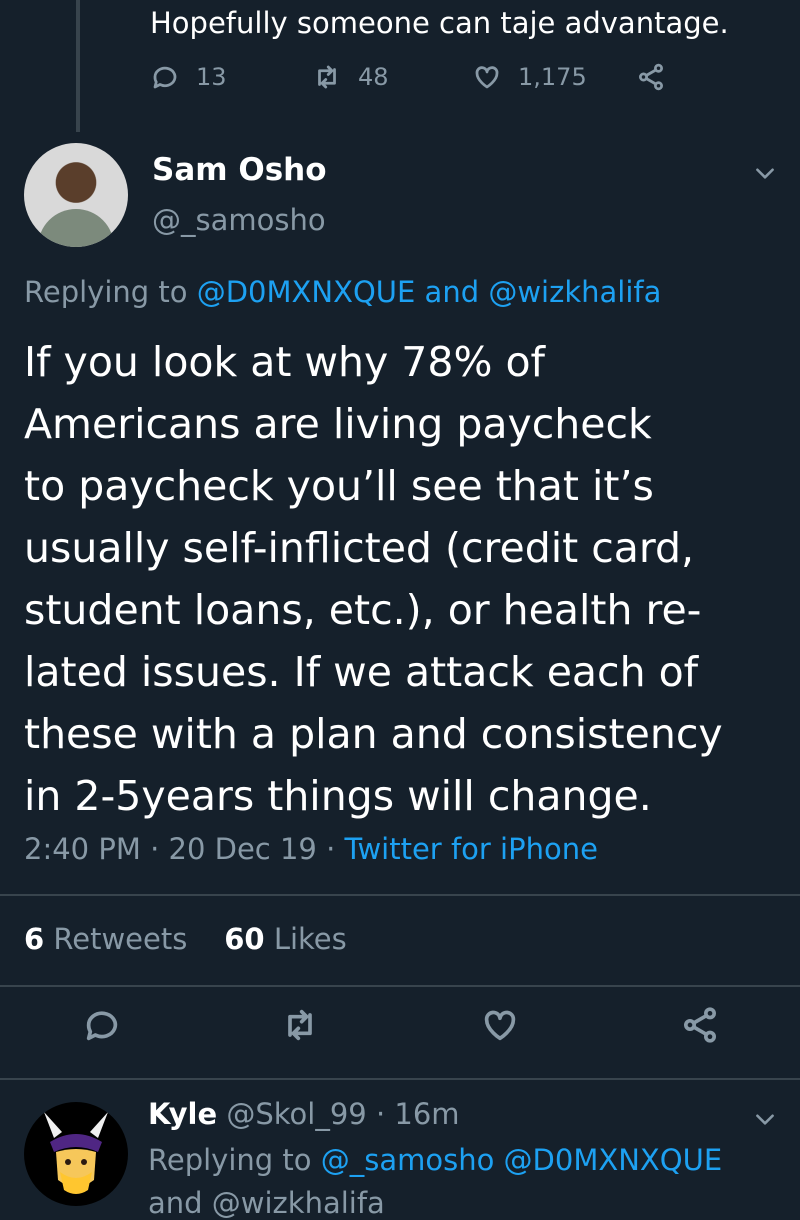 The height and width of the screenshot is (1220, 800). Describe the element at coordinates (82, 849) in the screenshot. I see `tweet-time: 2:40 PM` at that location.